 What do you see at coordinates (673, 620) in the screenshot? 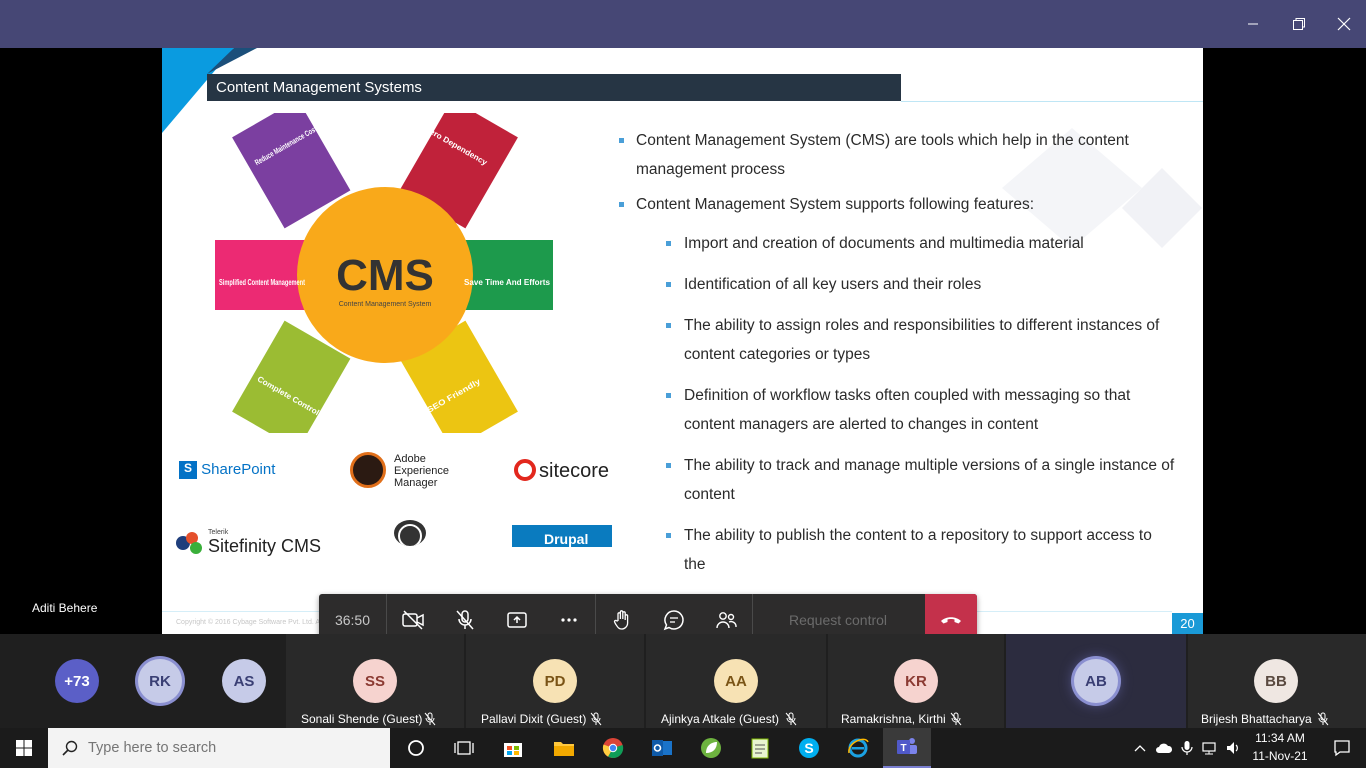
I see `chat-icon` at bounding box center [673, 620].